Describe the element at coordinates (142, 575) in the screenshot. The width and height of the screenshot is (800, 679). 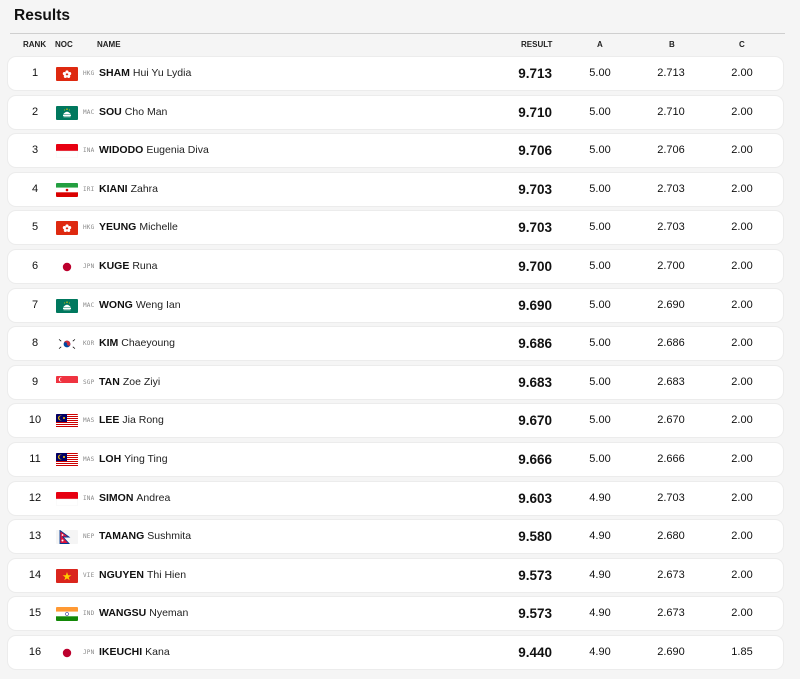
I see `athlete-name: NGUYEN Thi Hien` at that location.